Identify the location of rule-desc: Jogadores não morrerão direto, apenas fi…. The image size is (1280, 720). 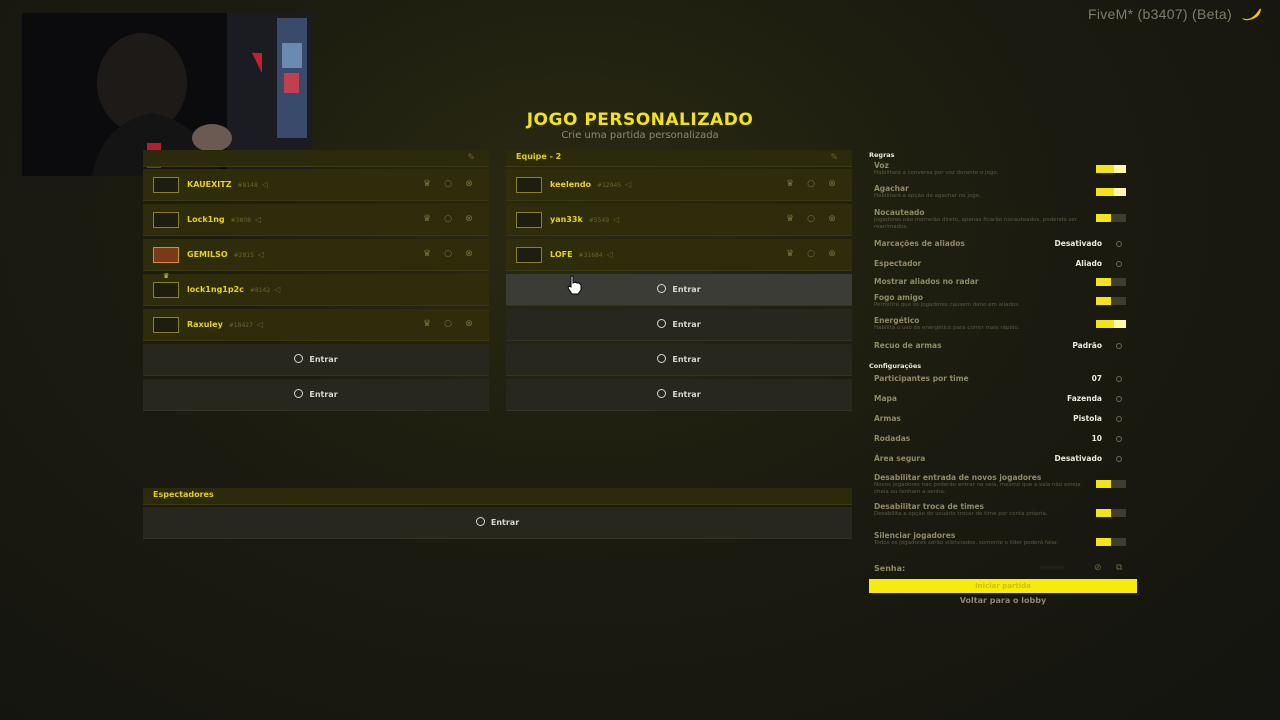
(976, 223).